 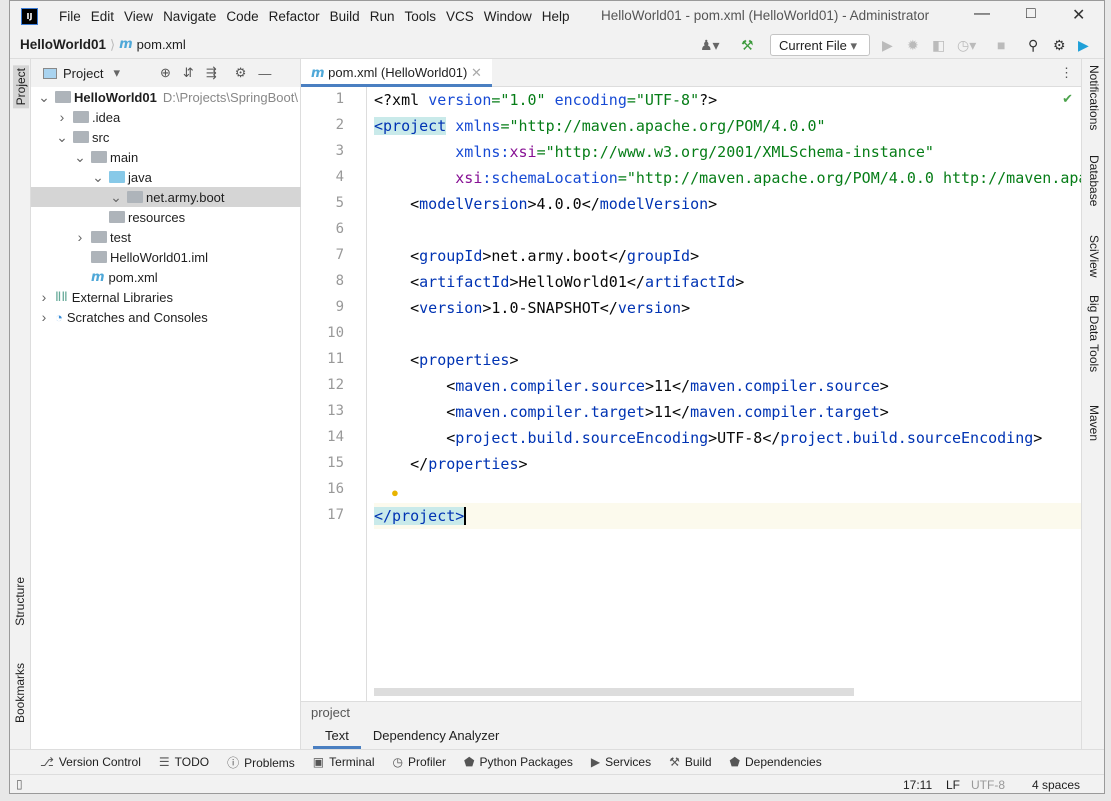 What do you see at coordinates (166, 217) in the screenshot?
I see `tree-item: resources` at bounding box center [166, 217].